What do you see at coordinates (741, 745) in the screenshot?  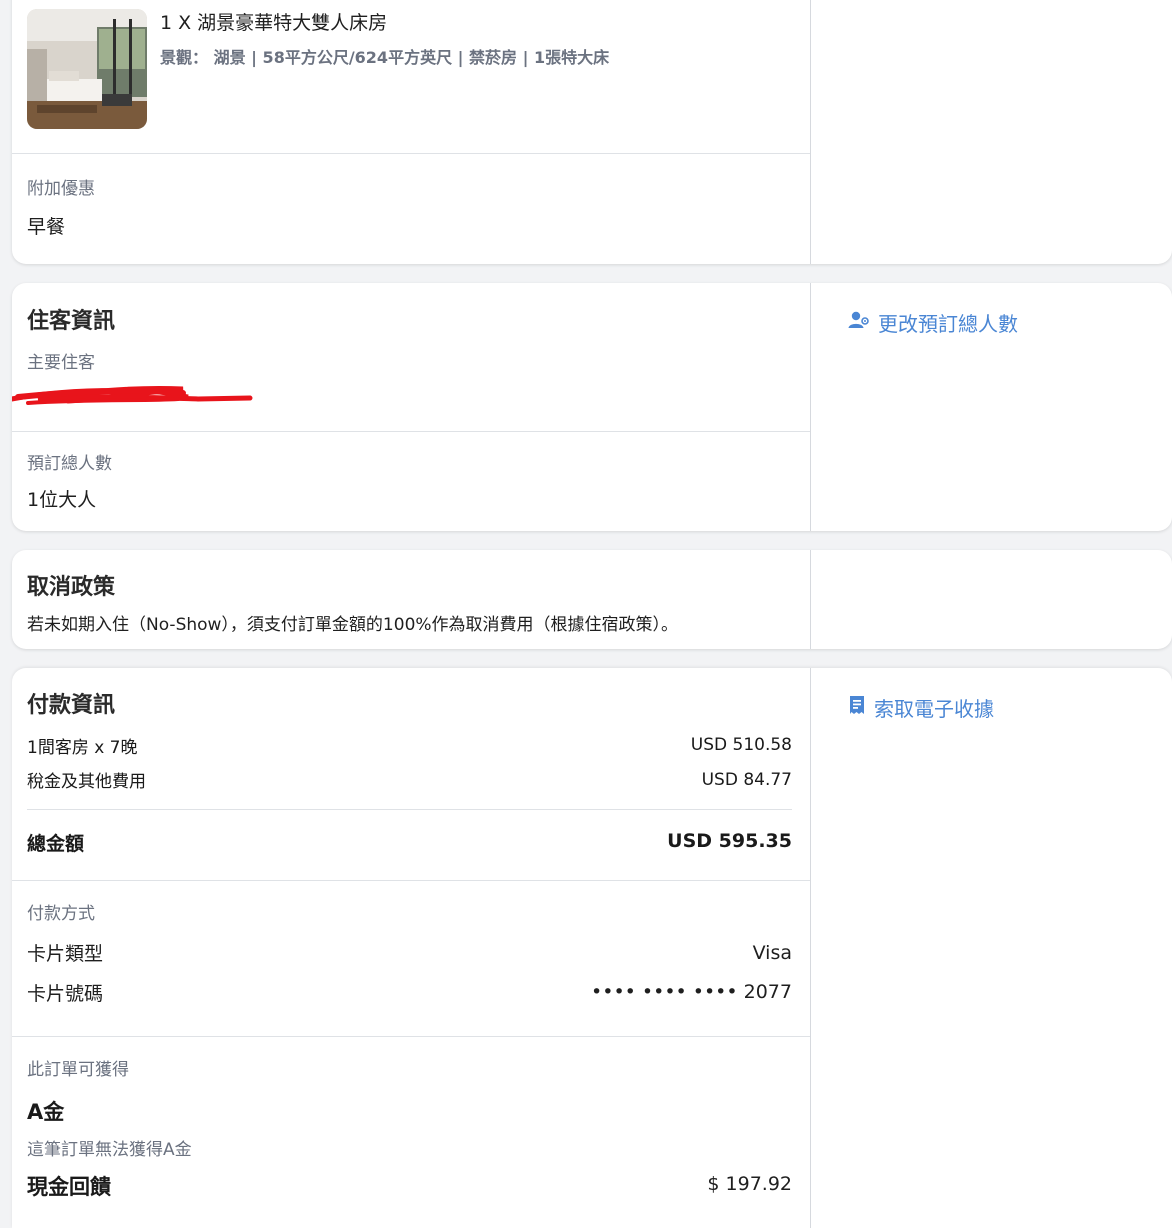 I see `price-line-value: USD 510.58` at bounding box center [741, 745].